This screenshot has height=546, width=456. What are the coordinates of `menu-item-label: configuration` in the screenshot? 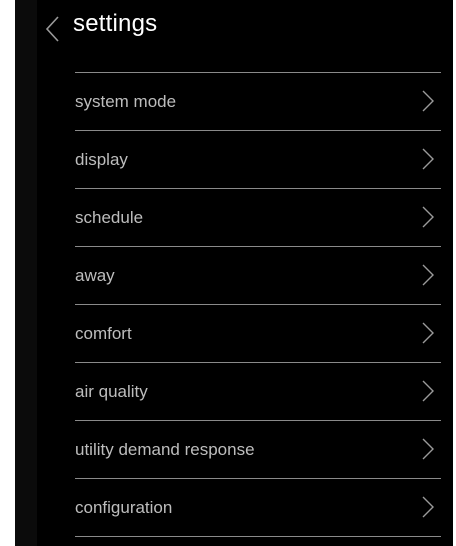 It's located at (124, 507).